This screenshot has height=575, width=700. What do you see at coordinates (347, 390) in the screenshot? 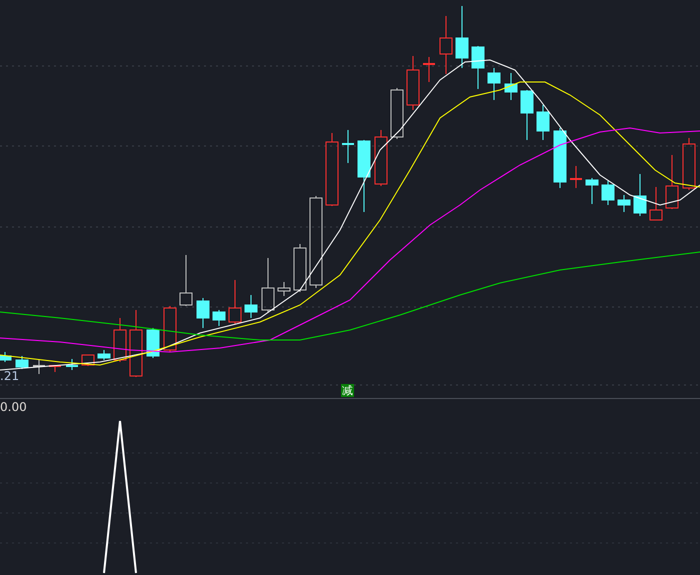
I see `signal-badge: 减` at bounding box center [347, 390].